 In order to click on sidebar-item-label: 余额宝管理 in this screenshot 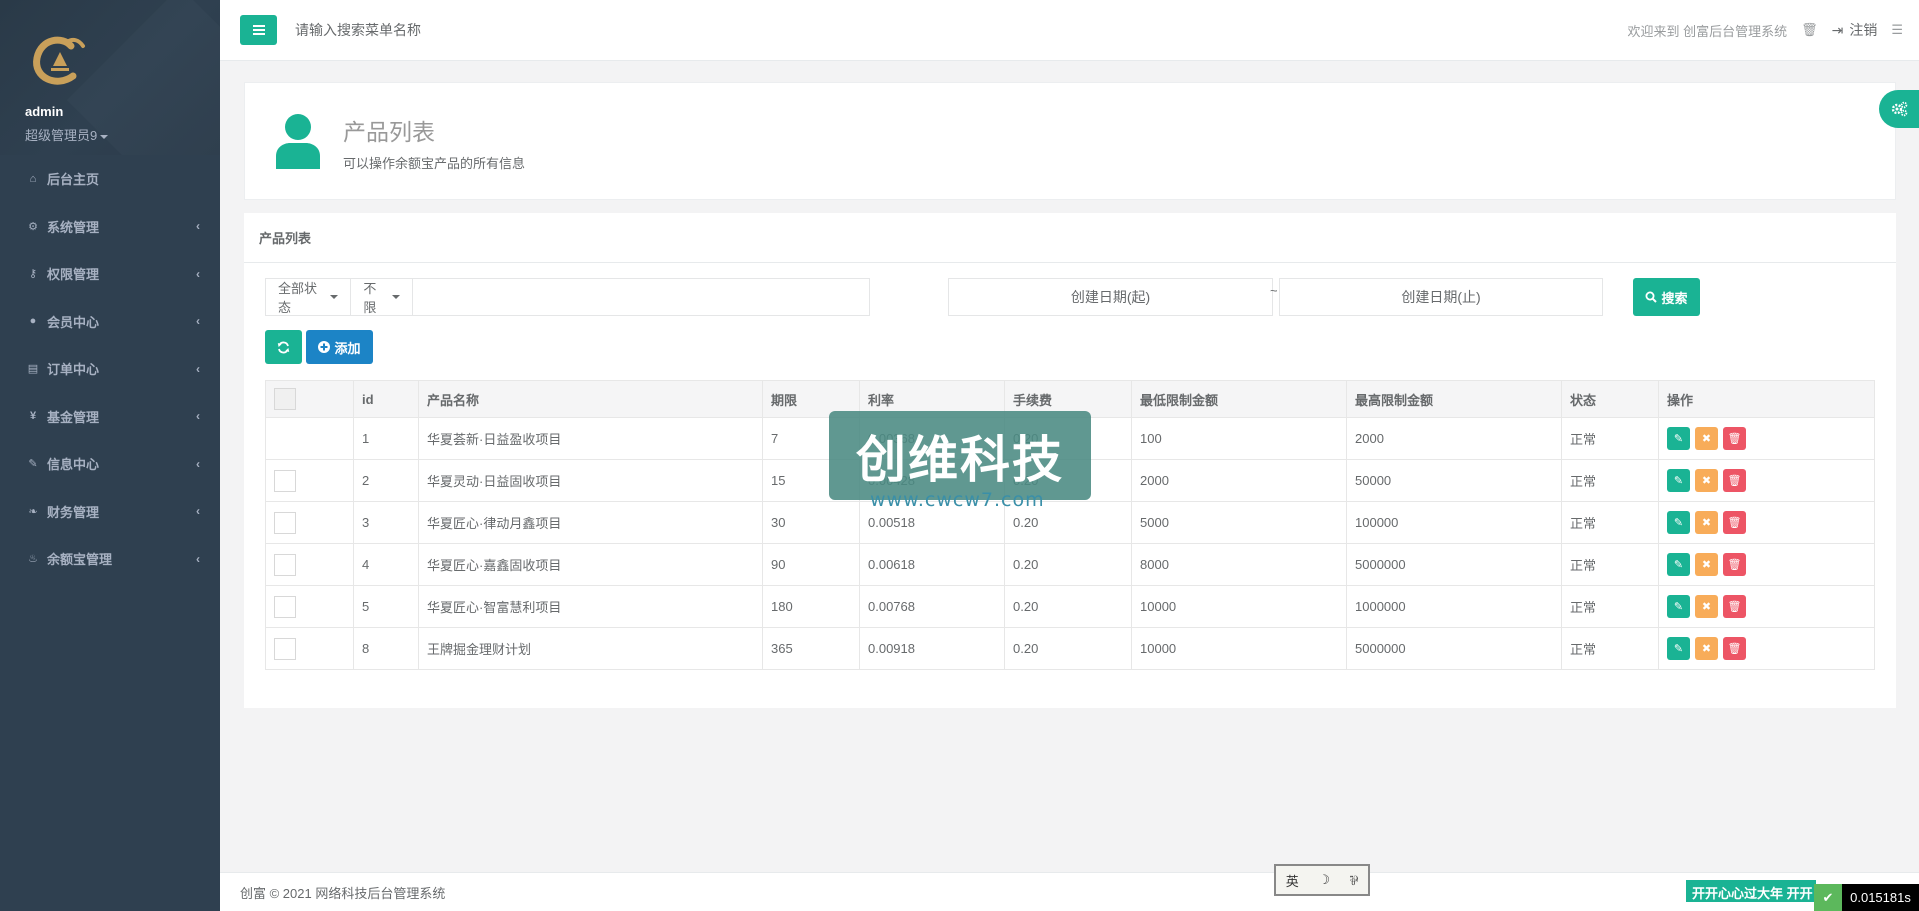, I will do `click(80, 560)`.